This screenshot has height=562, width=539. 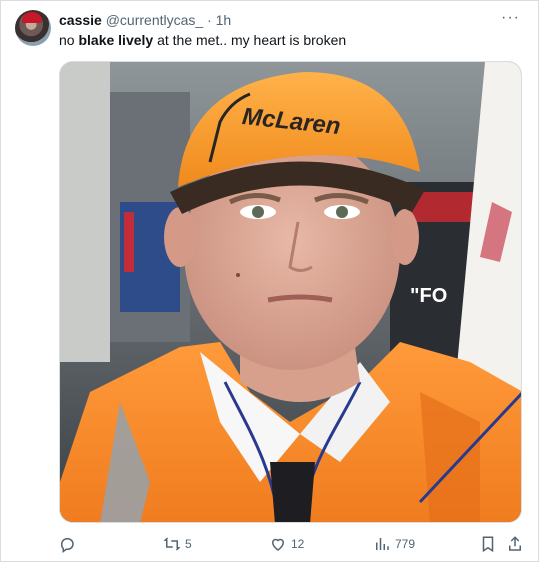 I want to click on repost-count: 5, so click(x=188, y=544).